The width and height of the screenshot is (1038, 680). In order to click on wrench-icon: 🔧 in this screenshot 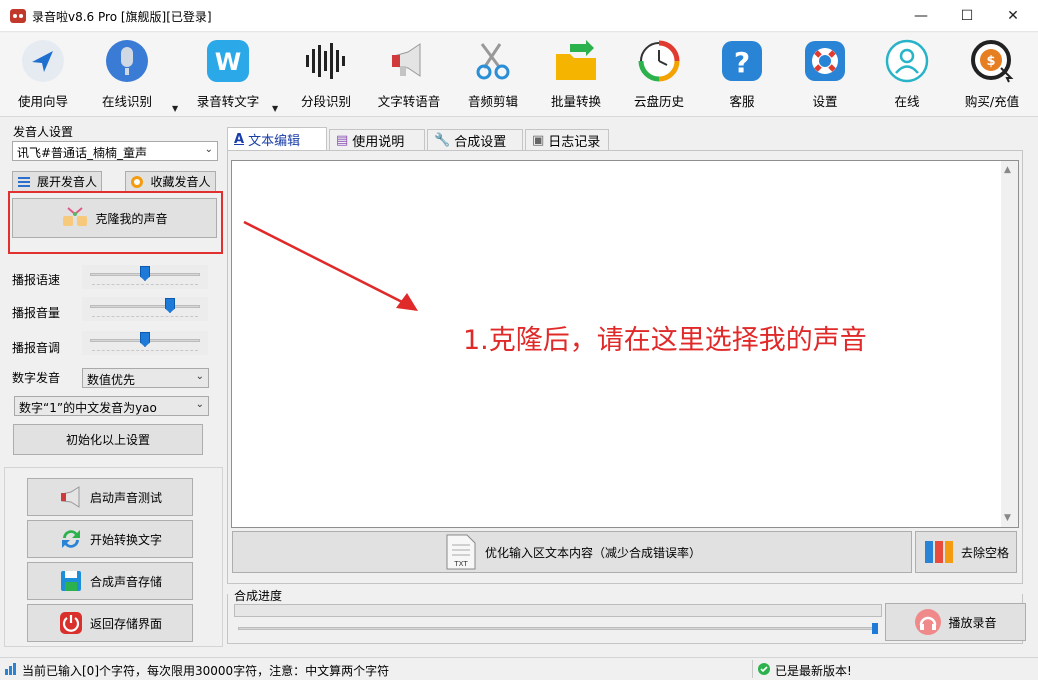, I will do `click(442, 140)`.